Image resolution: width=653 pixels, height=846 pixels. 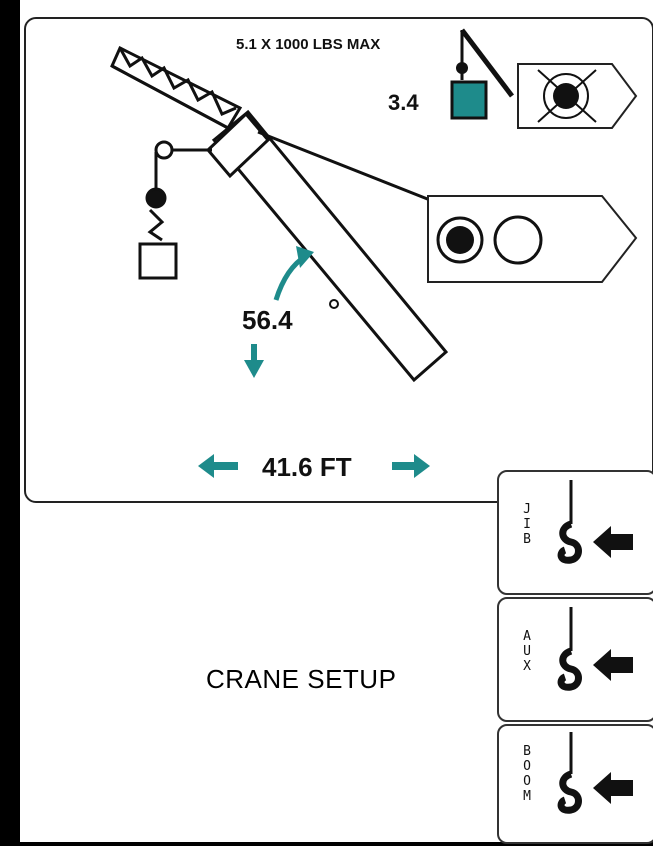 I want to click on radius-value: 41.6 FT, so click(x=307, y=467).